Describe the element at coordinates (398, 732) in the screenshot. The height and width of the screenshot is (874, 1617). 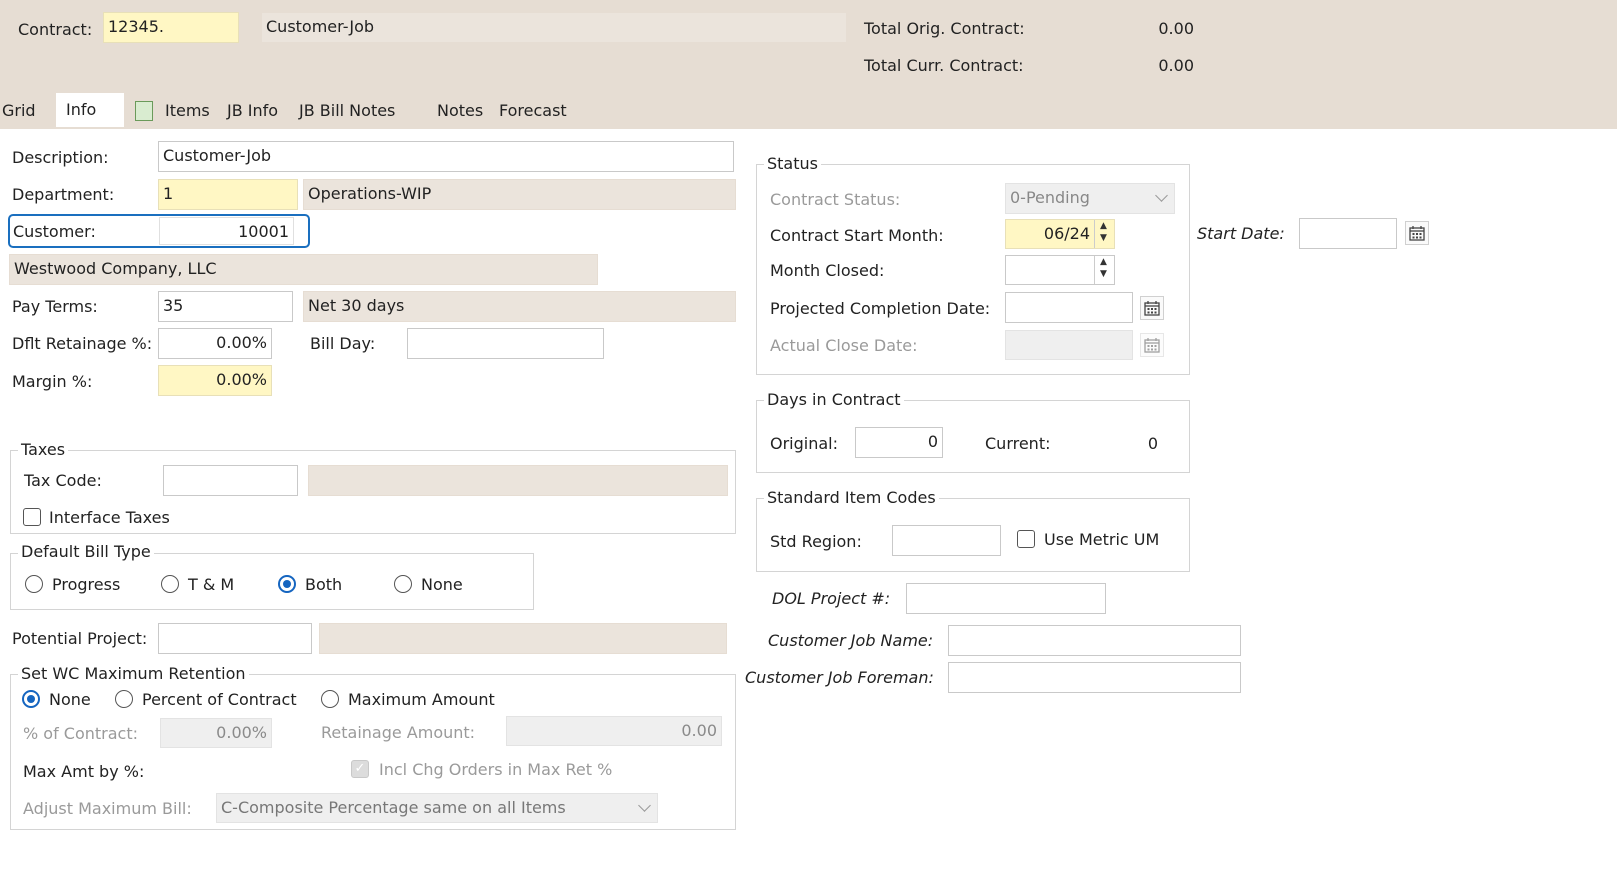
I see `retainage-amount-label: Retainage Amount:` at that location.